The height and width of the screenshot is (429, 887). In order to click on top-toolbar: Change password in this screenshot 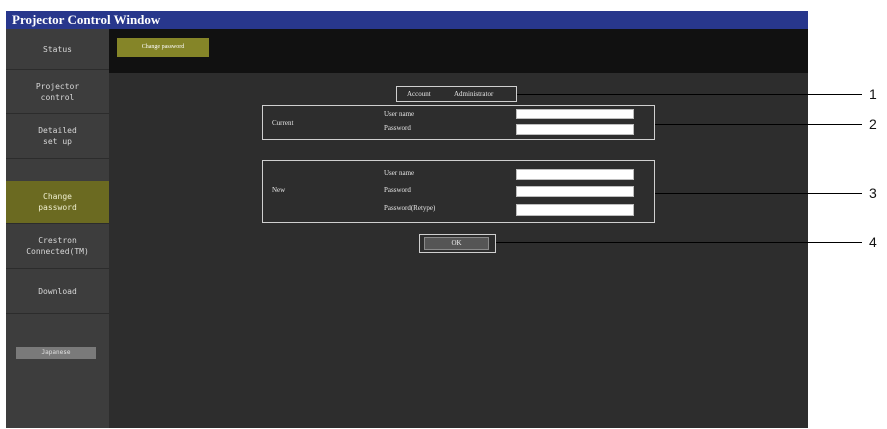, I will do `click(458, 51)`.